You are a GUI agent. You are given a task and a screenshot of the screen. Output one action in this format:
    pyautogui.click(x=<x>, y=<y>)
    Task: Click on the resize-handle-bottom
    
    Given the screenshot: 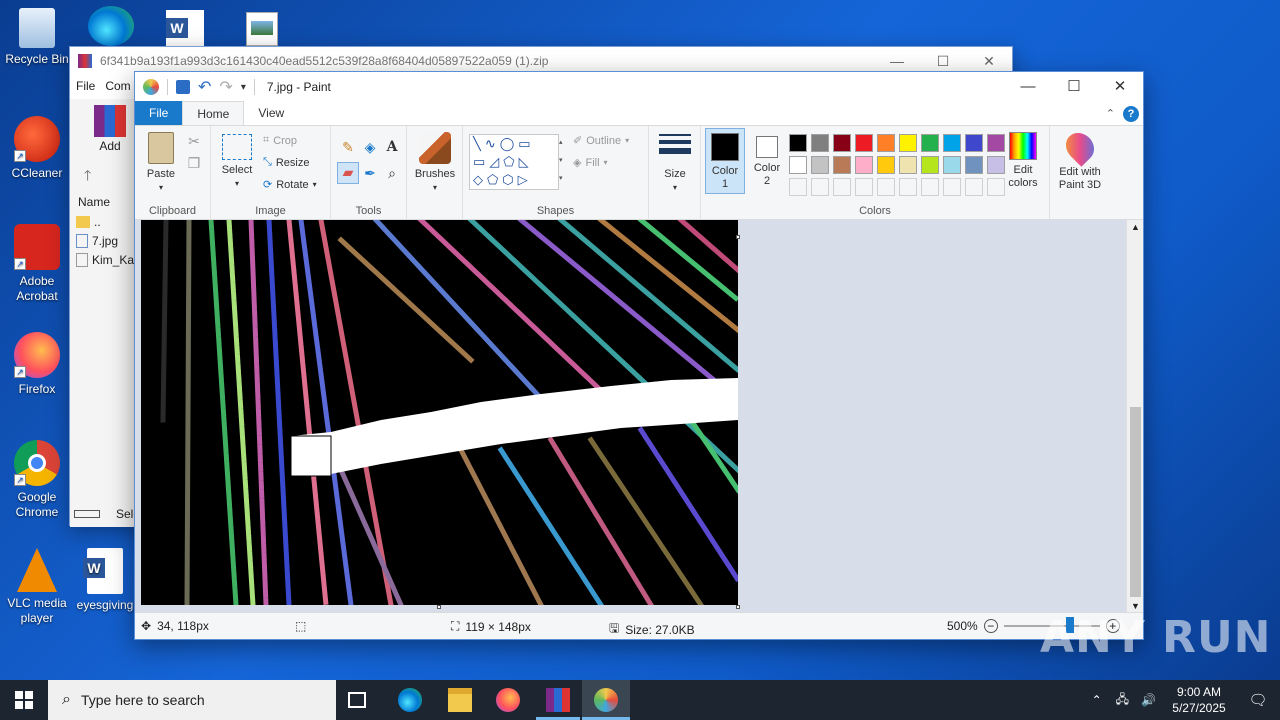 What is the action you would take?
    pyautogui.click(x=439, y=607)
    